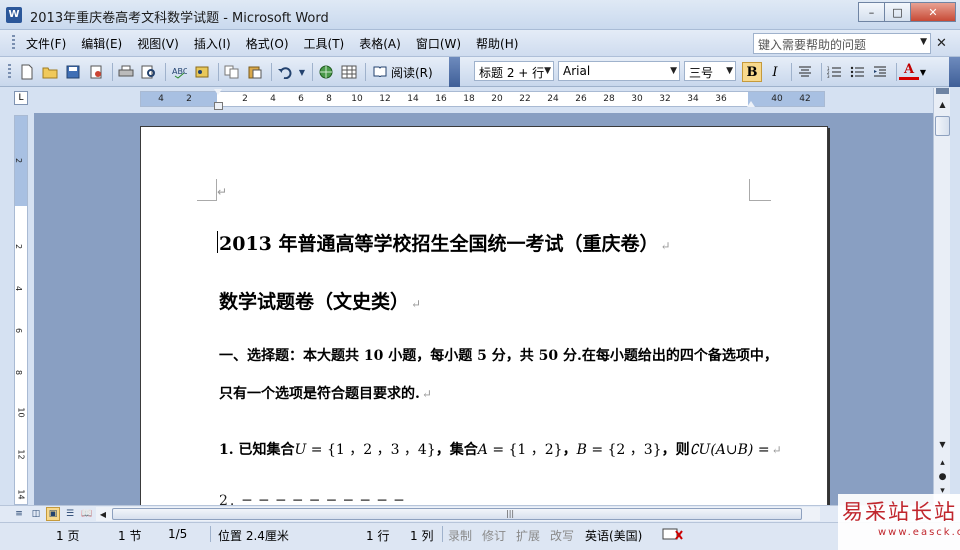 The image size is (960, 550). I want to click on research-icon, so click(202, 72).